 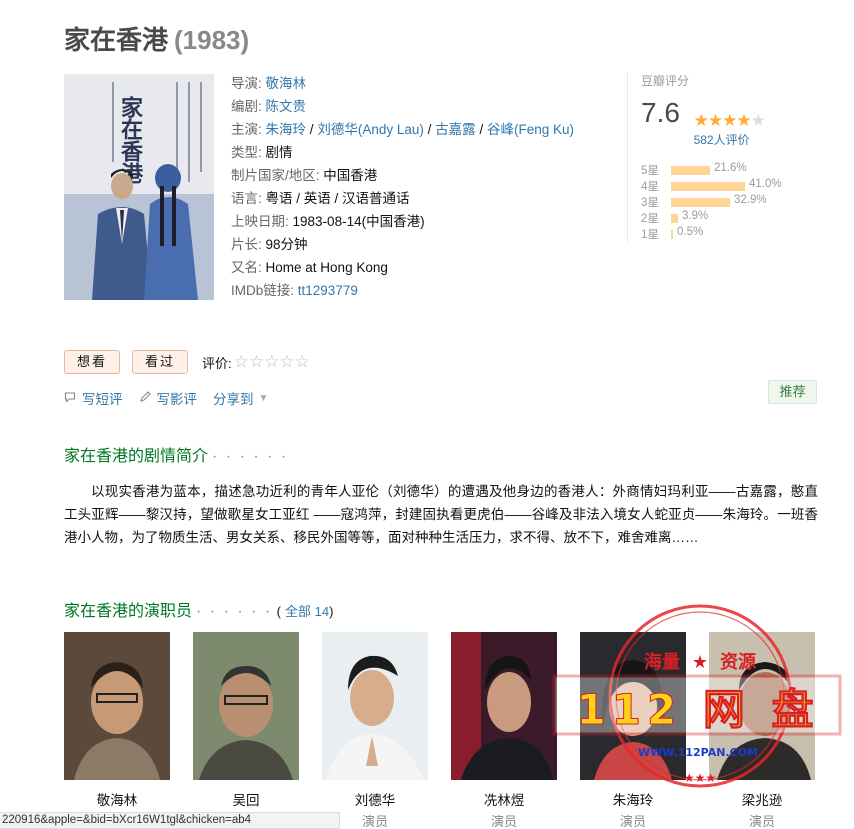 I want to click on language-value: 粤语 / 英语 / 汉语普通话, so click(x=337, y=198).